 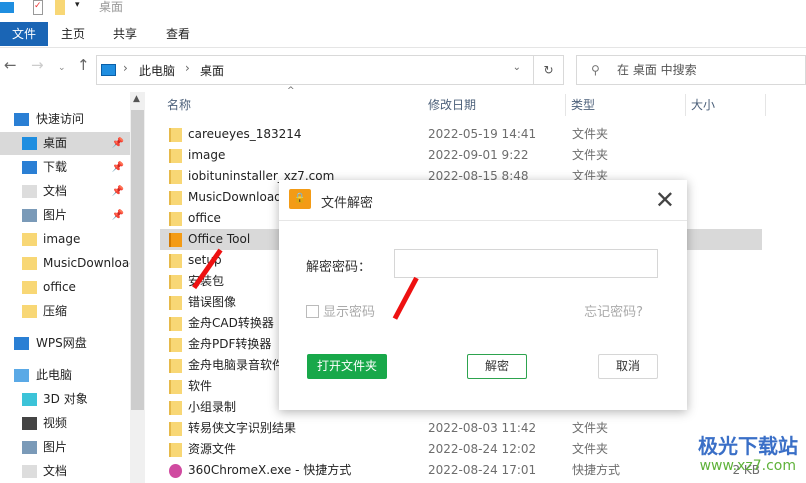 I want to click on close-icon: ✕, so click(x=665, y=200).